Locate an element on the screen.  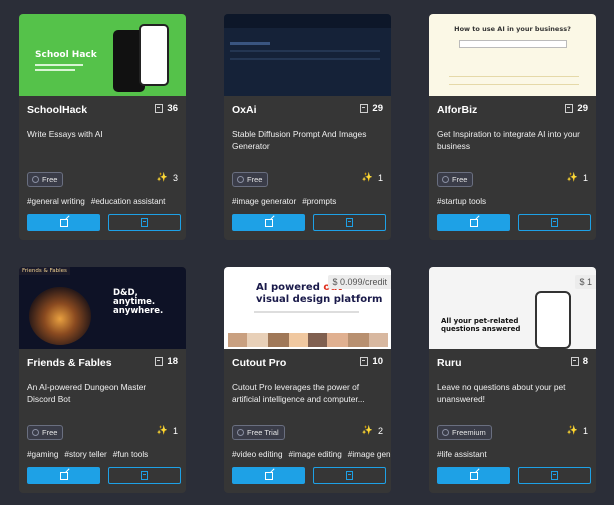
tag-list: #life assistant is located at coordinates (514, 455).